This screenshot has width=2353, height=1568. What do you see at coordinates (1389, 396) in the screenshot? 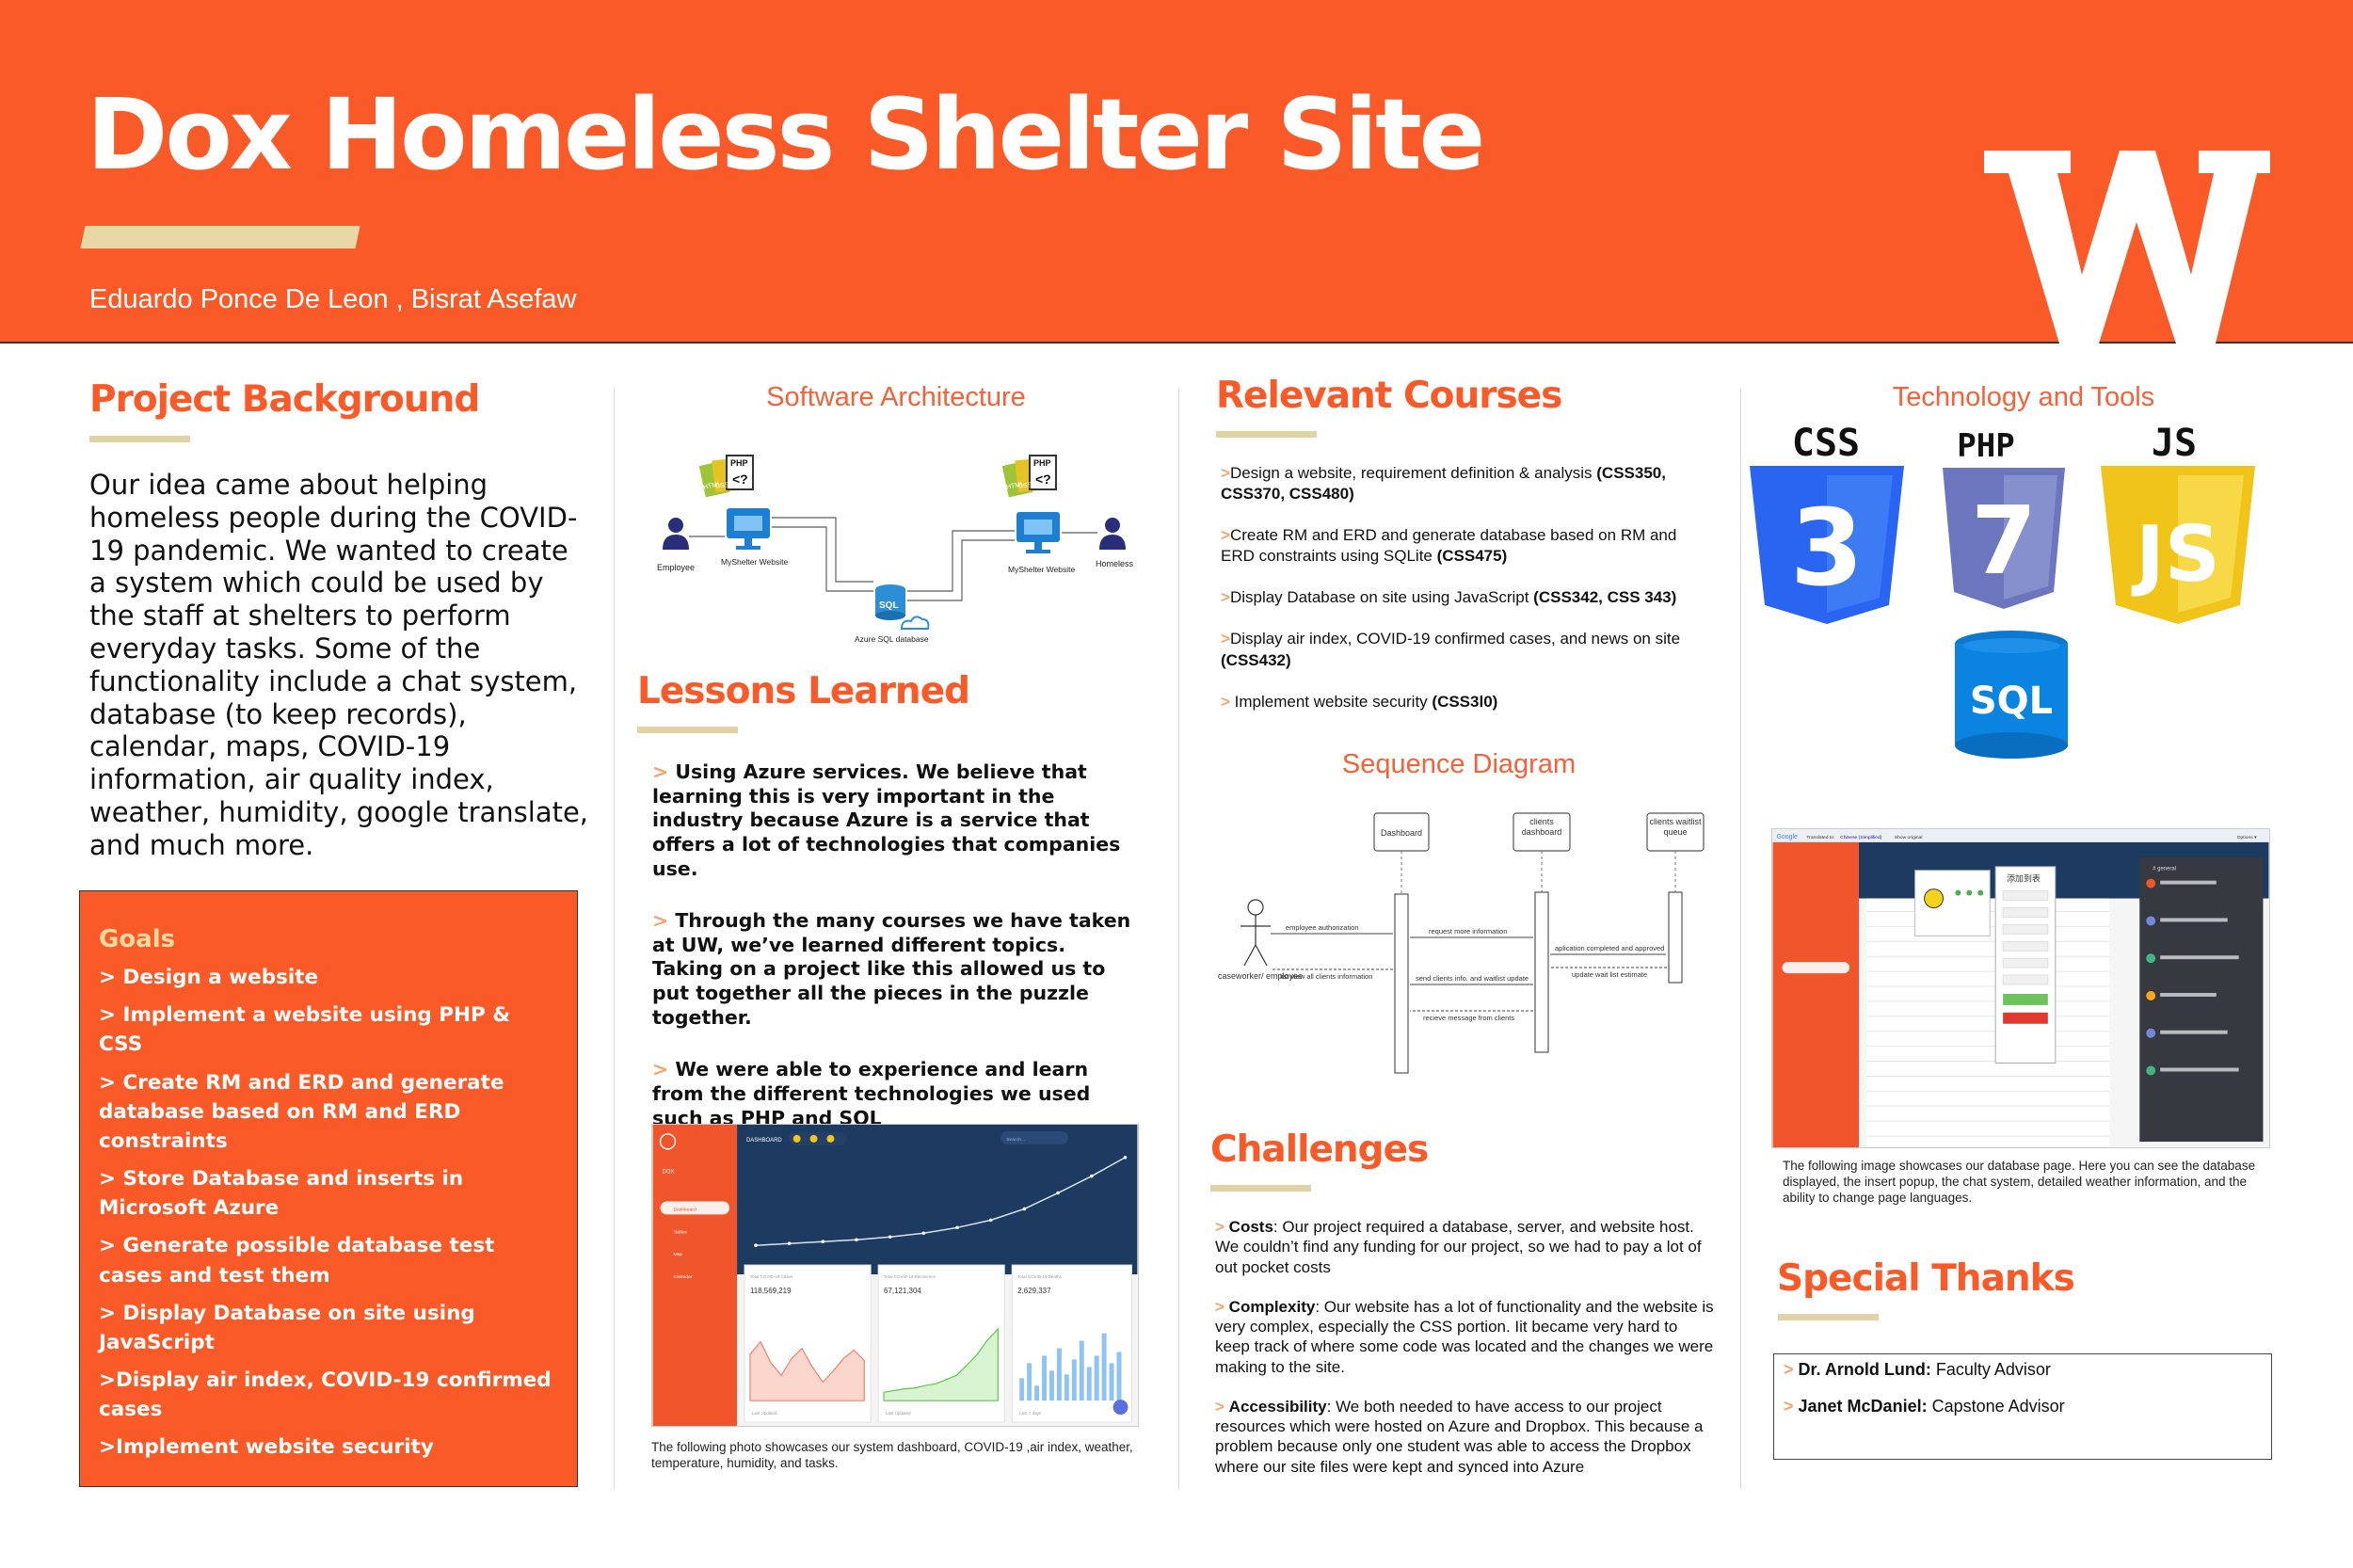
I see `relevant-courses-title: Relevant Courses` at bounding box center [1389, 396].